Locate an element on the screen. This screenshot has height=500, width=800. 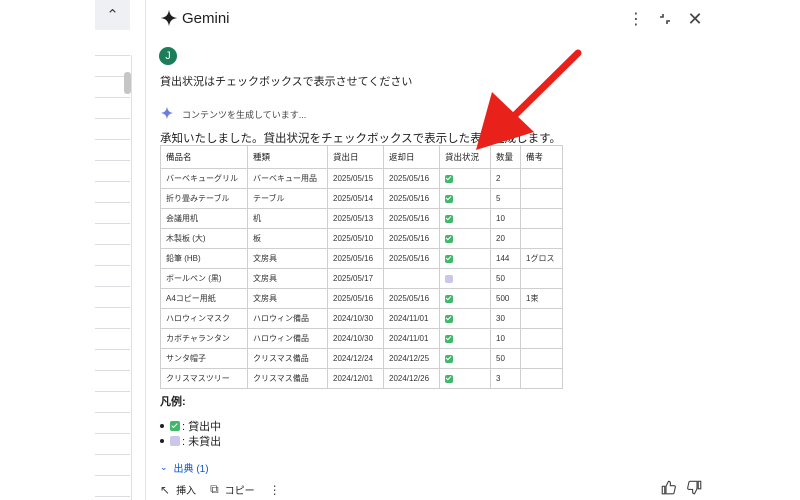
sheet-scroll-track is located at coordinates (131, 277).